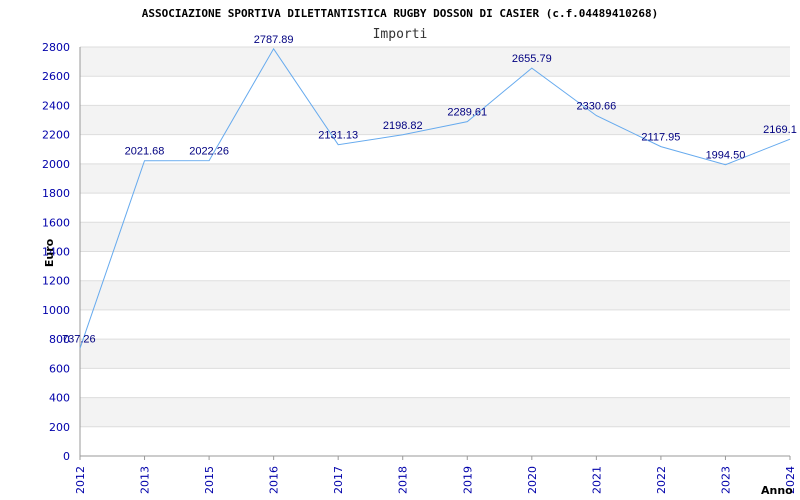  Describe the element at coordinates (403, 480) in the screenshot. I see `x-tick-label: 2018` at that location.